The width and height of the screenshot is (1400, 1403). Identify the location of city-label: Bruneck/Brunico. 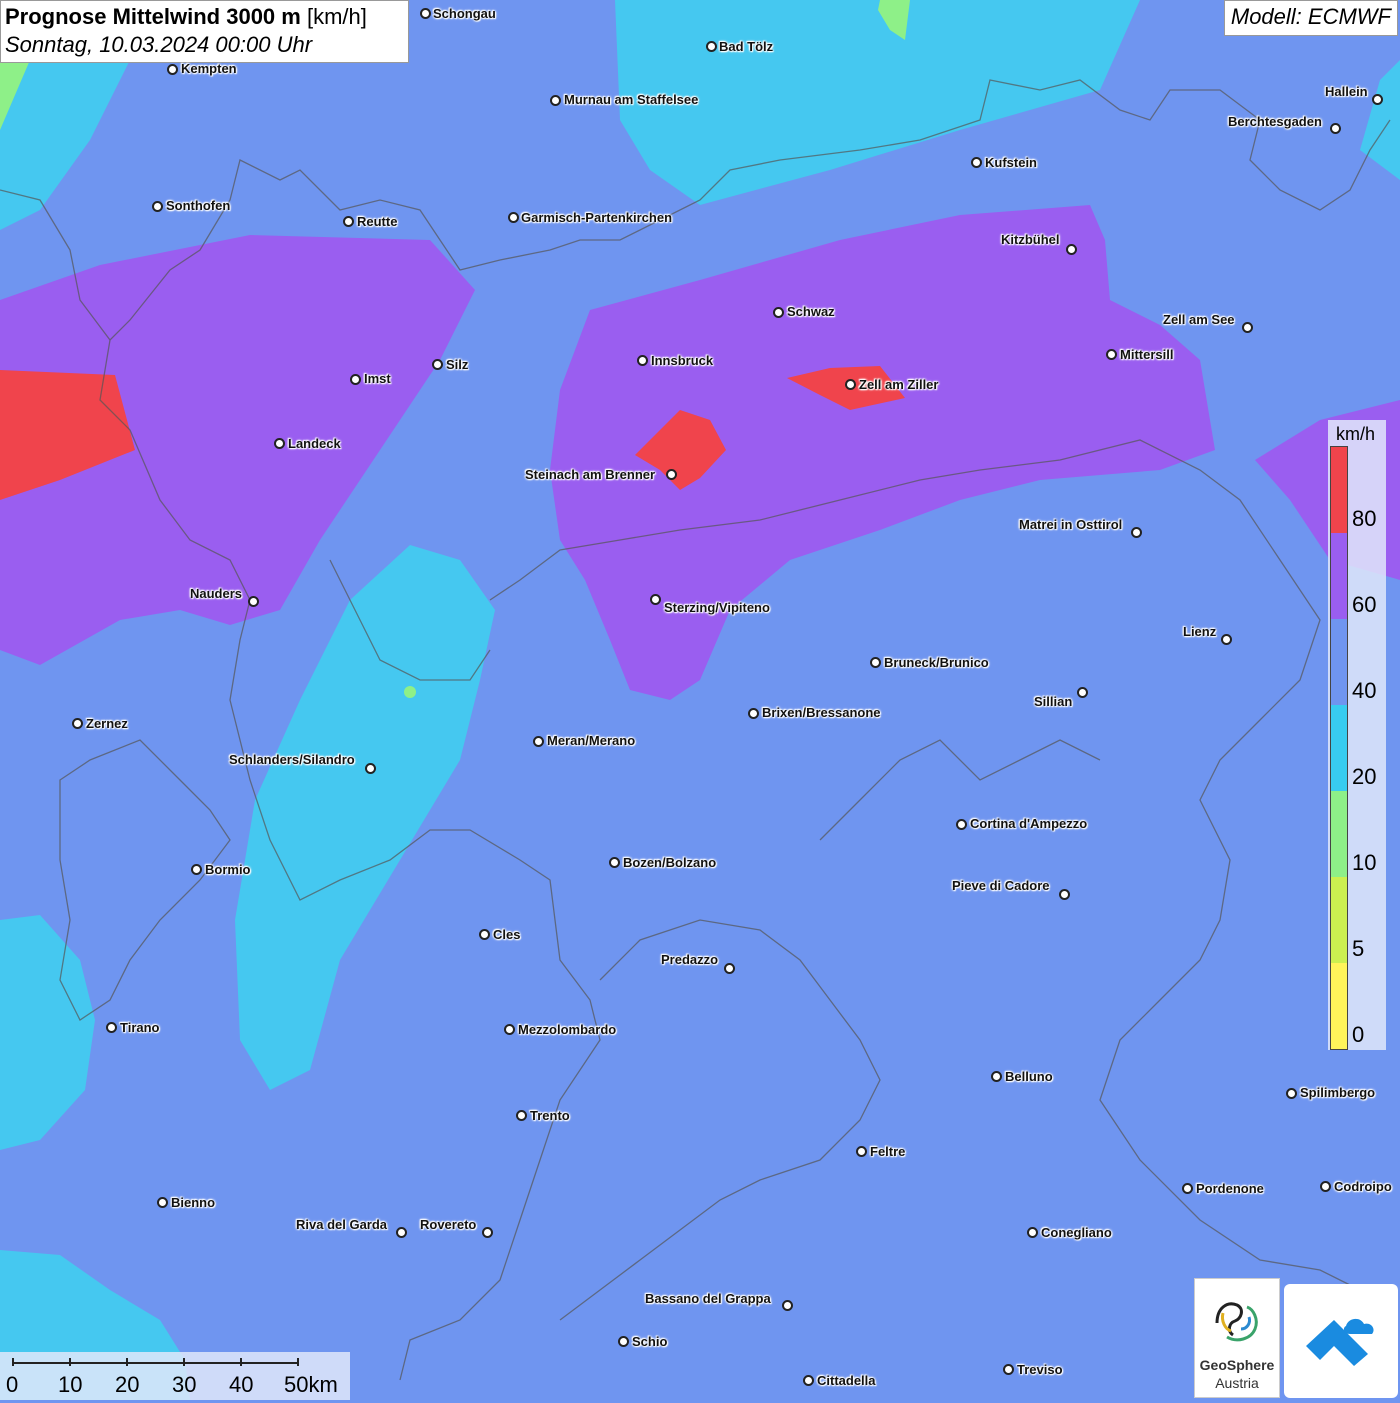
(936, 662).